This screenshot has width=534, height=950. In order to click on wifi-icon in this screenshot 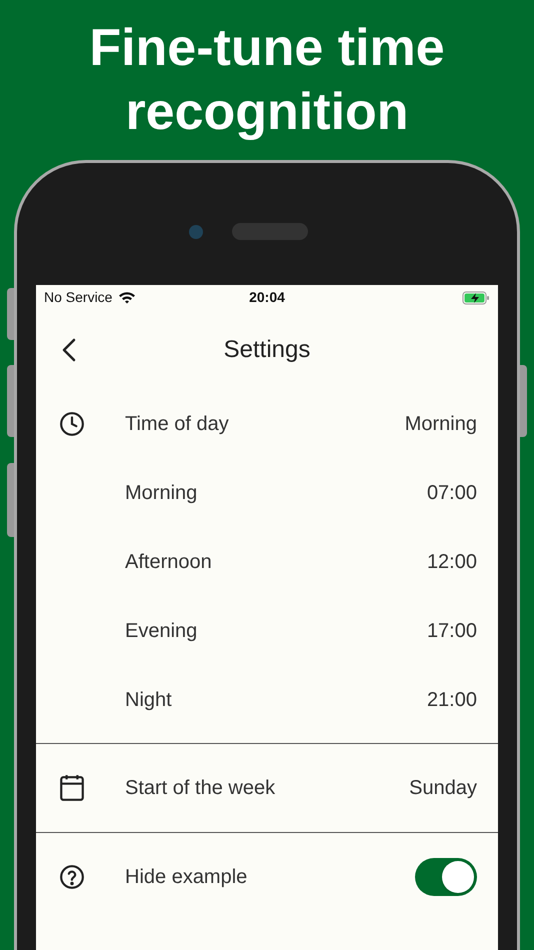, I will do `click(127, 297)`.